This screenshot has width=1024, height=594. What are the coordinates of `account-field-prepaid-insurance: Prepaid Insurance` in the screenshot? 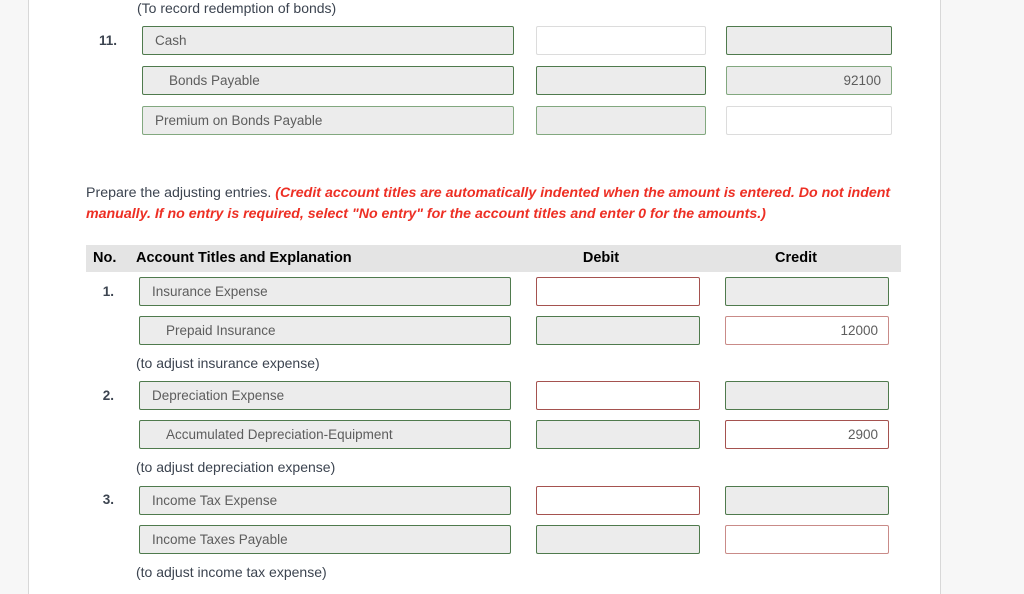 It's located at (325, 330).